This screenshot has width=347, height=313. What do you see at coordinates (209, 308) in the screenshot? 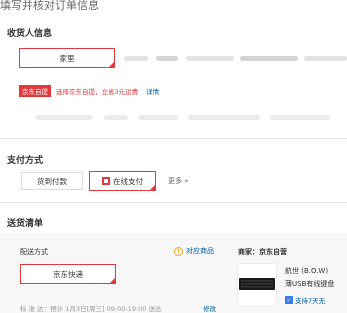
I see `modify-delivery-link: 修改` at bounding box center [209, 308].